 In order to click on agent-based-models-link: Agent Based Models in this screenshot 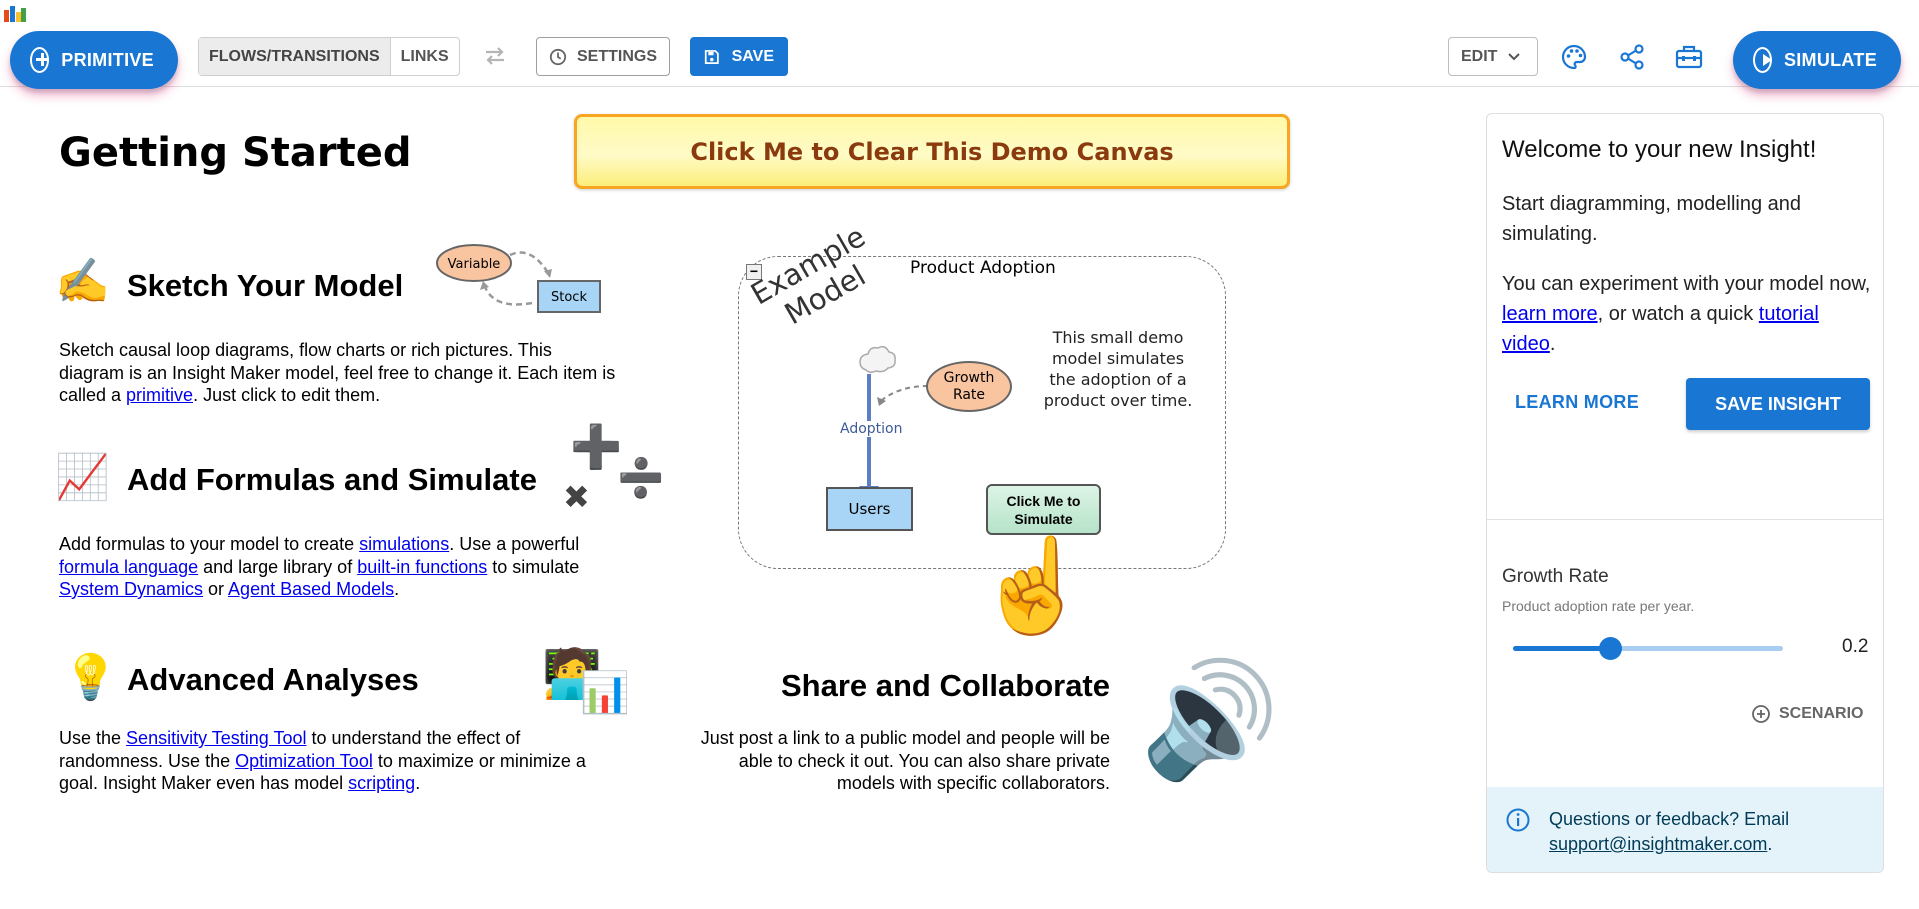, I will do `click(311, 589)`.